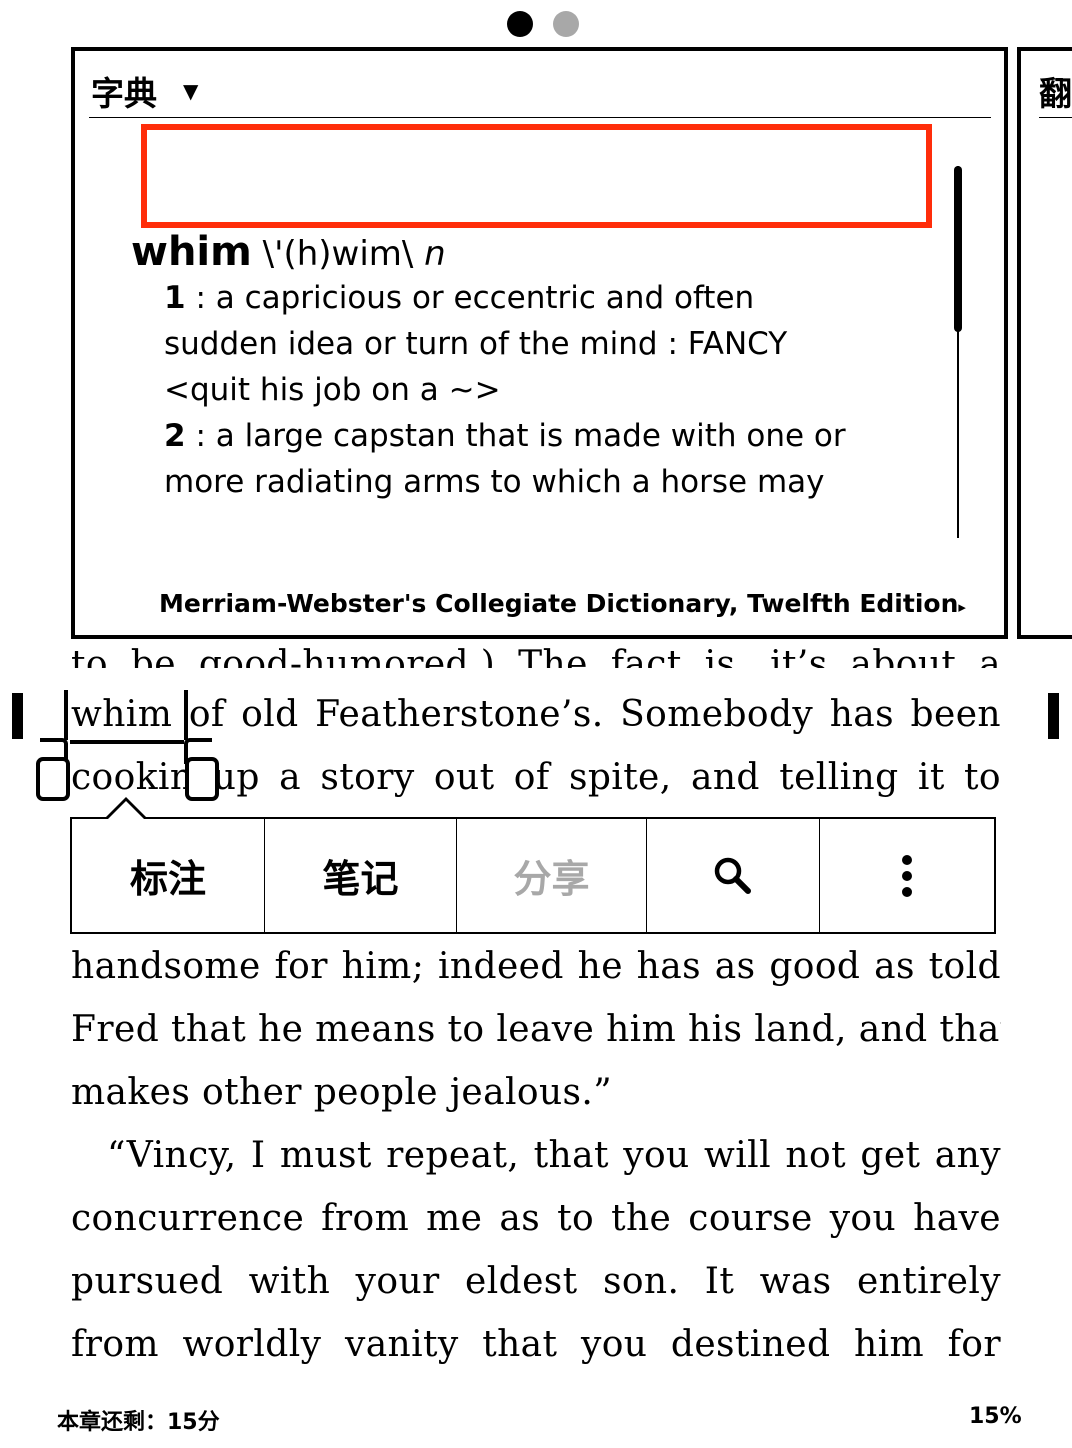  Describe the element at coordinates (332, 390) in the screenshot. I see `definition-line: <quit his job on a ~>` at that location.